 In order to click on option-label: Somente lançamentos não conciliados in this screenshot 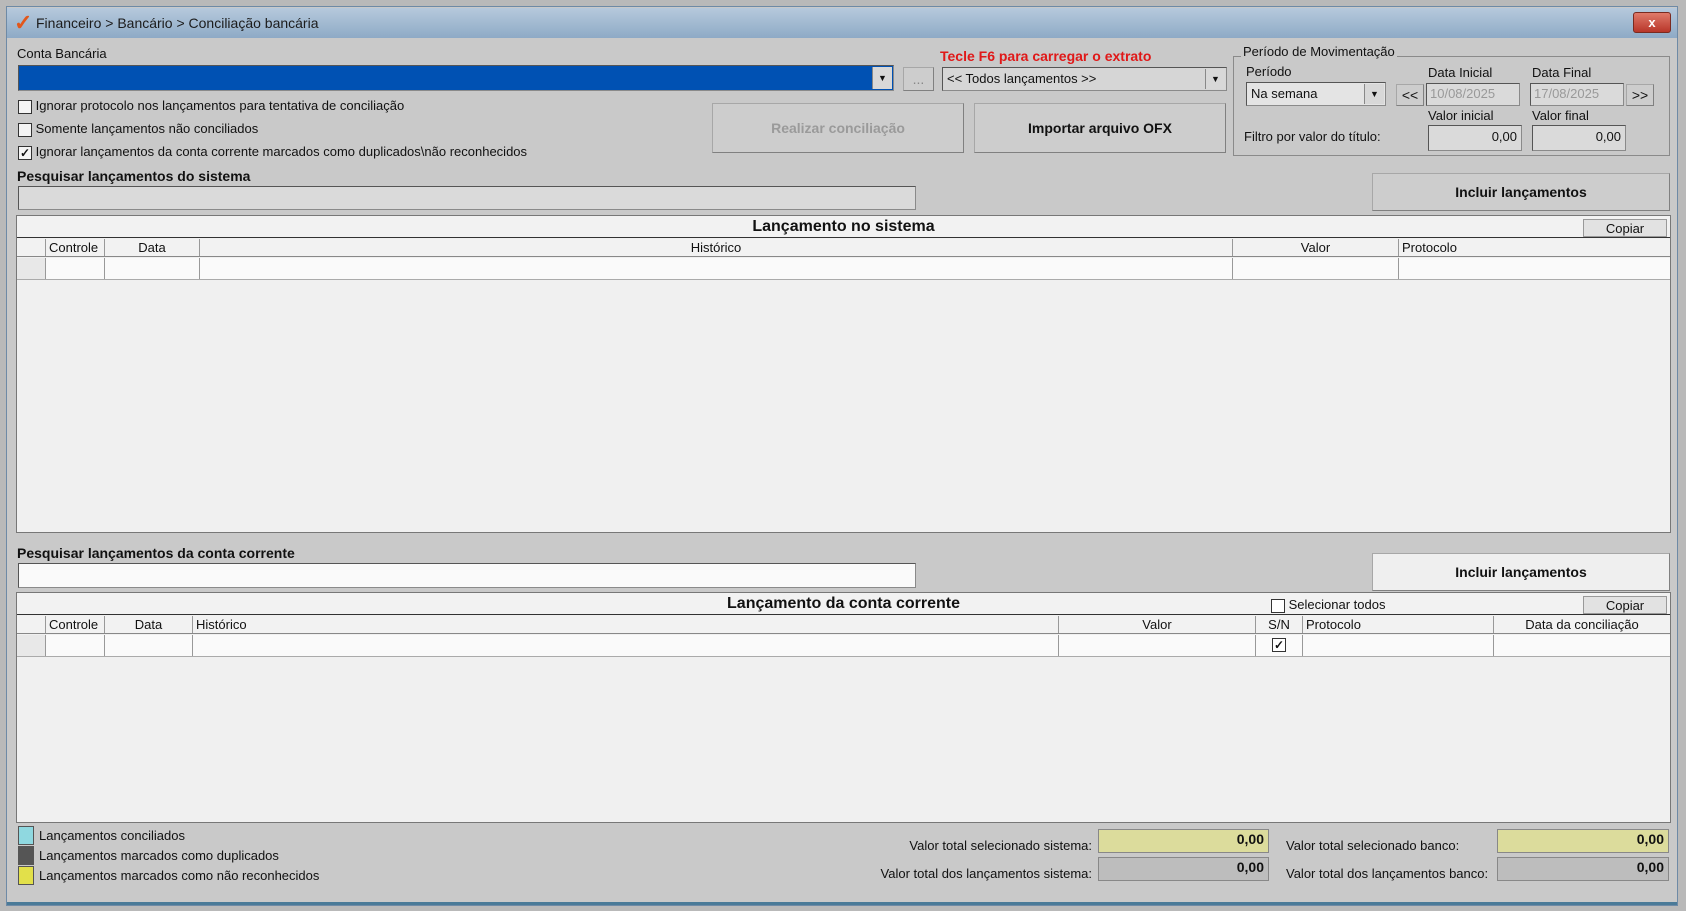, I will do `click(147, 128)`.